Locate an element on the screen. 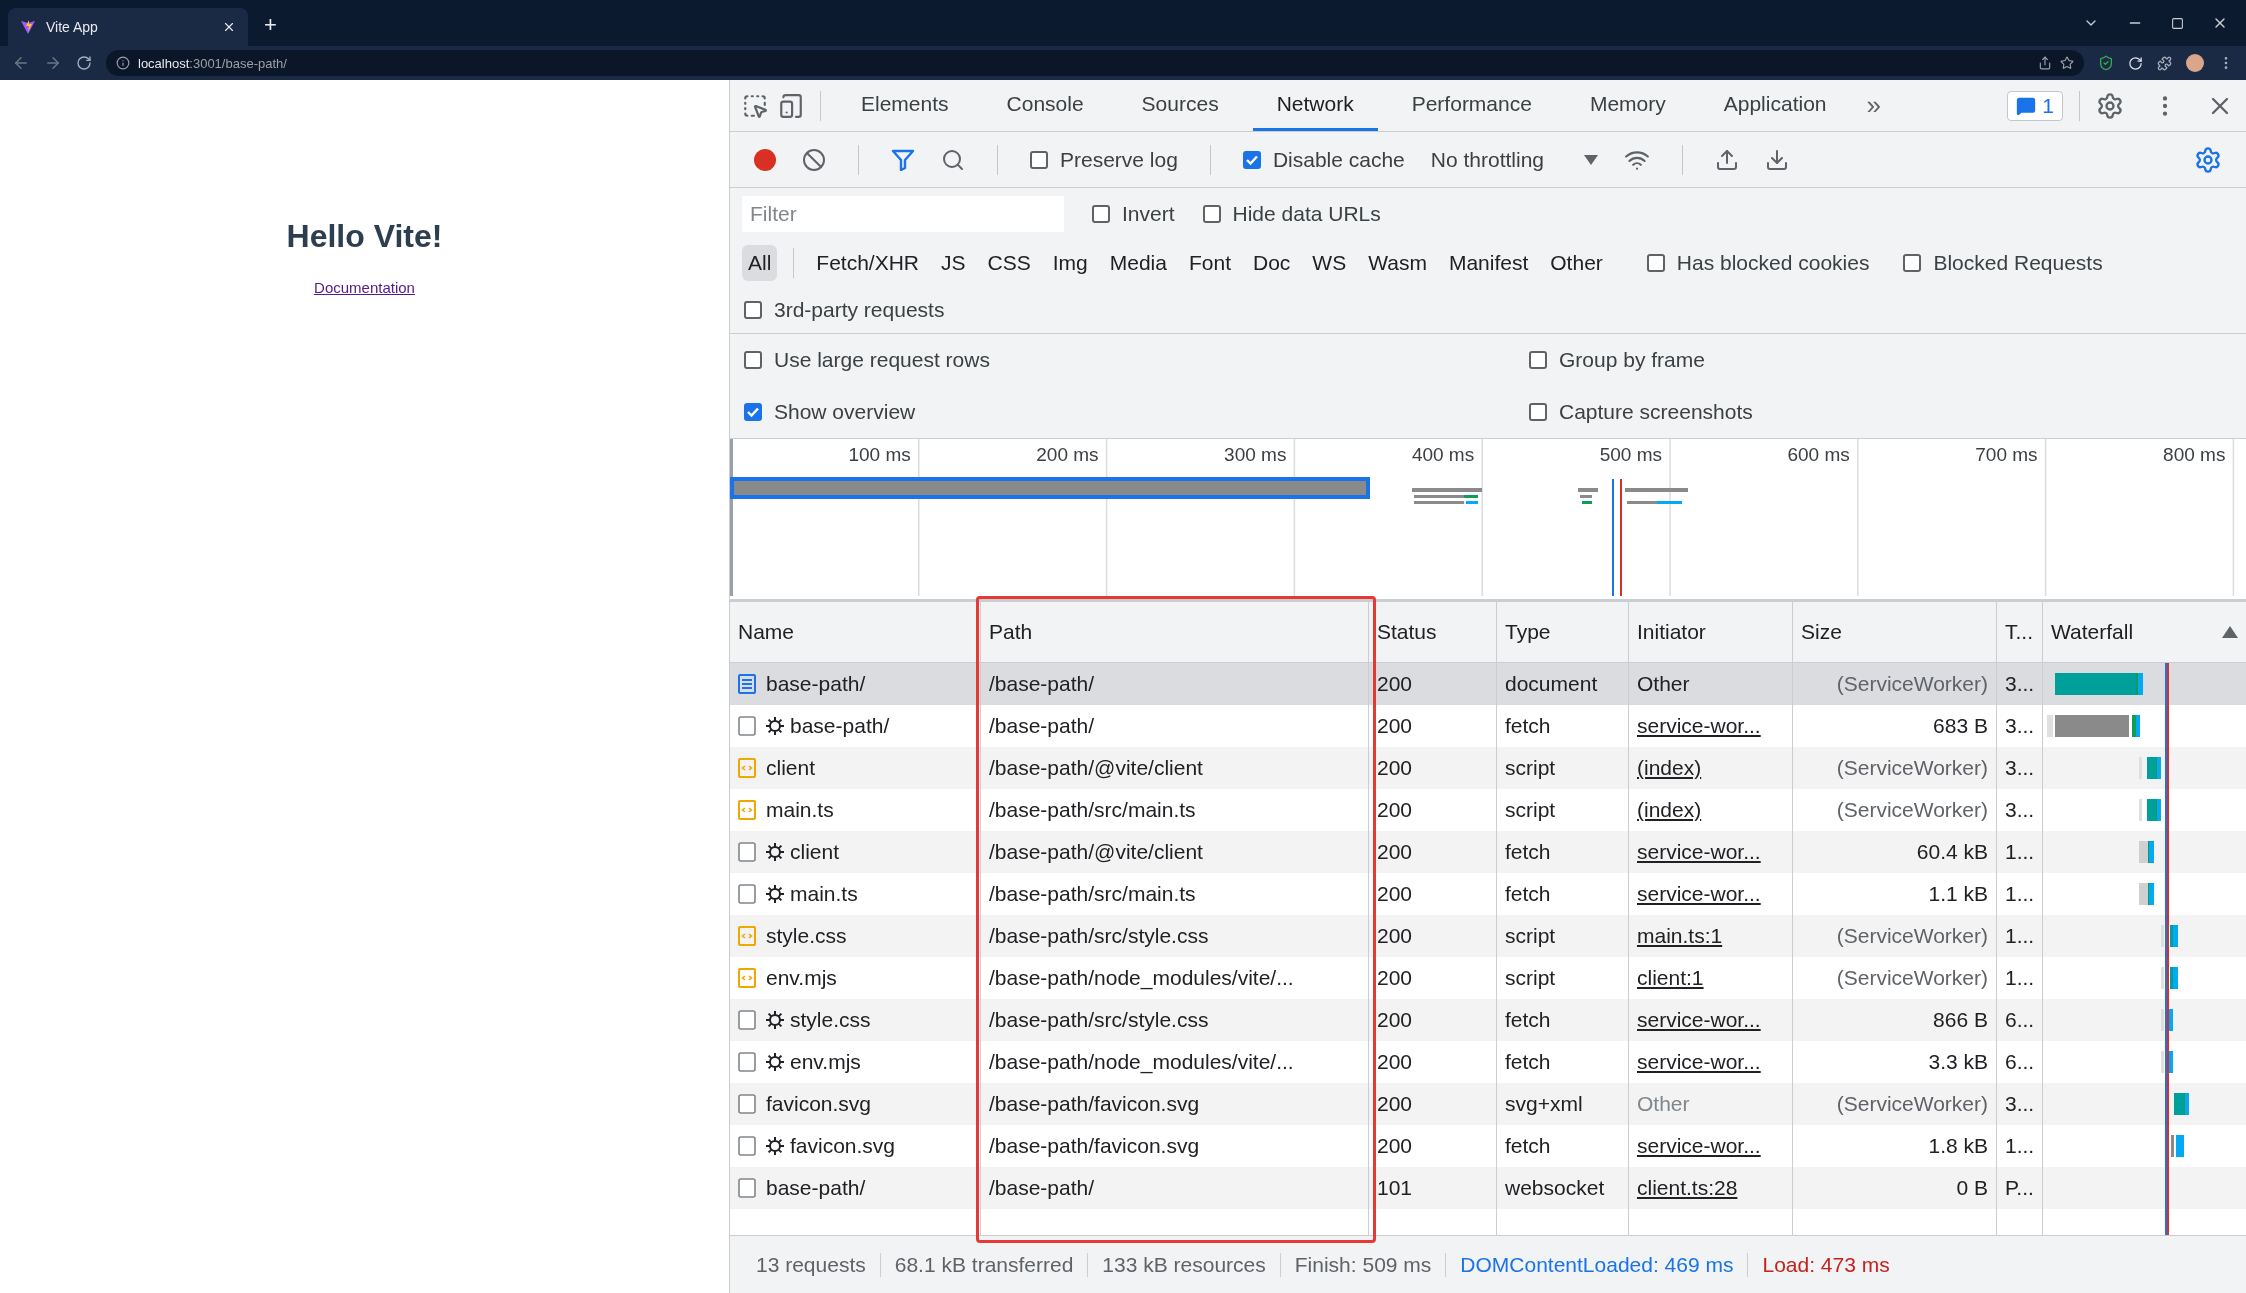  avatar is located at coordinates (2195, 63).